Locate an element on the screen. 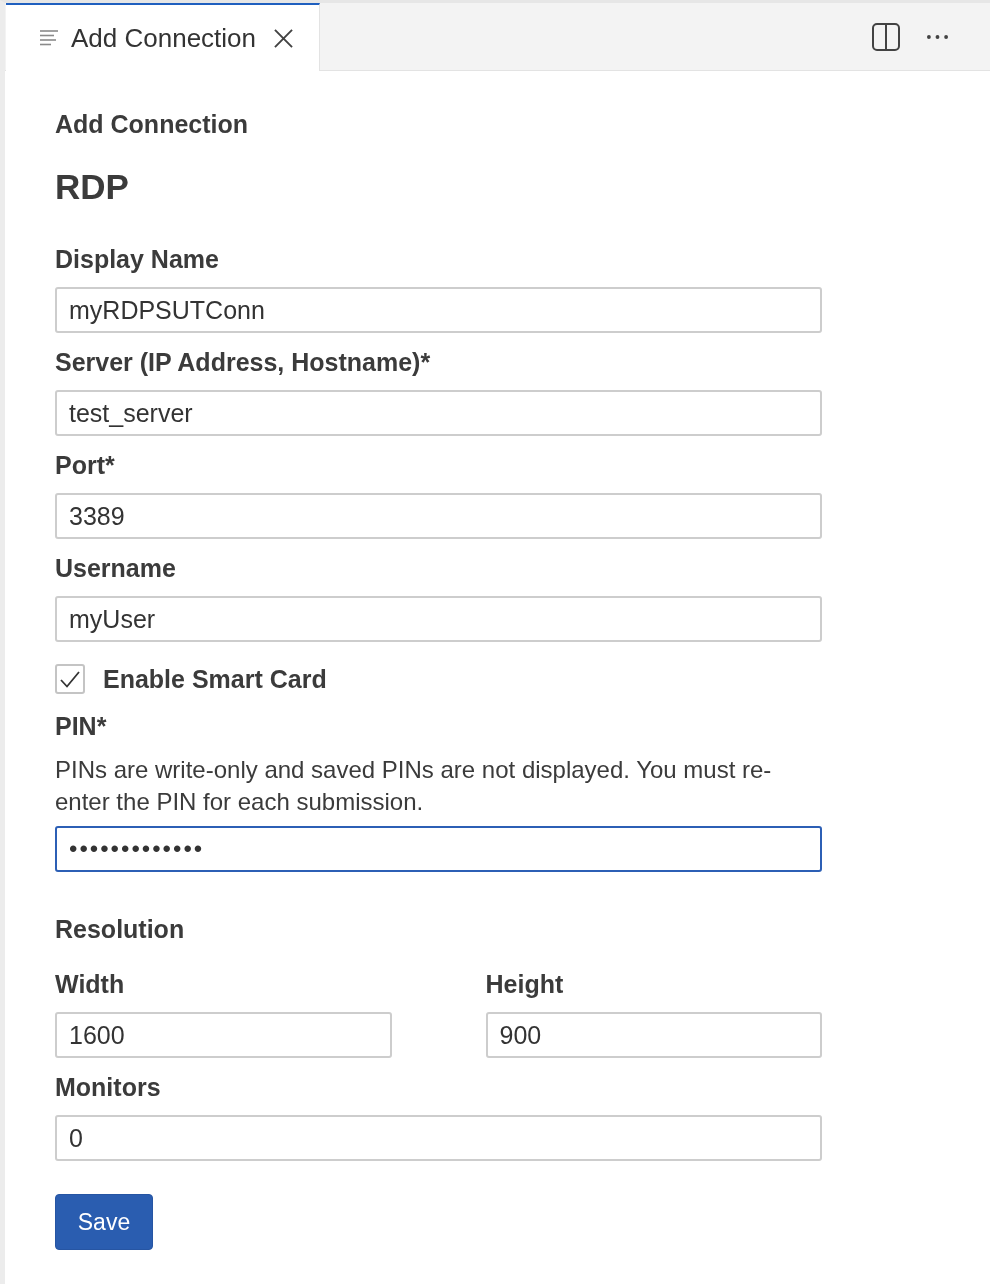 The height and width of the screenshot is (1284, 990). checkbox is located at coordinates (70, 679).